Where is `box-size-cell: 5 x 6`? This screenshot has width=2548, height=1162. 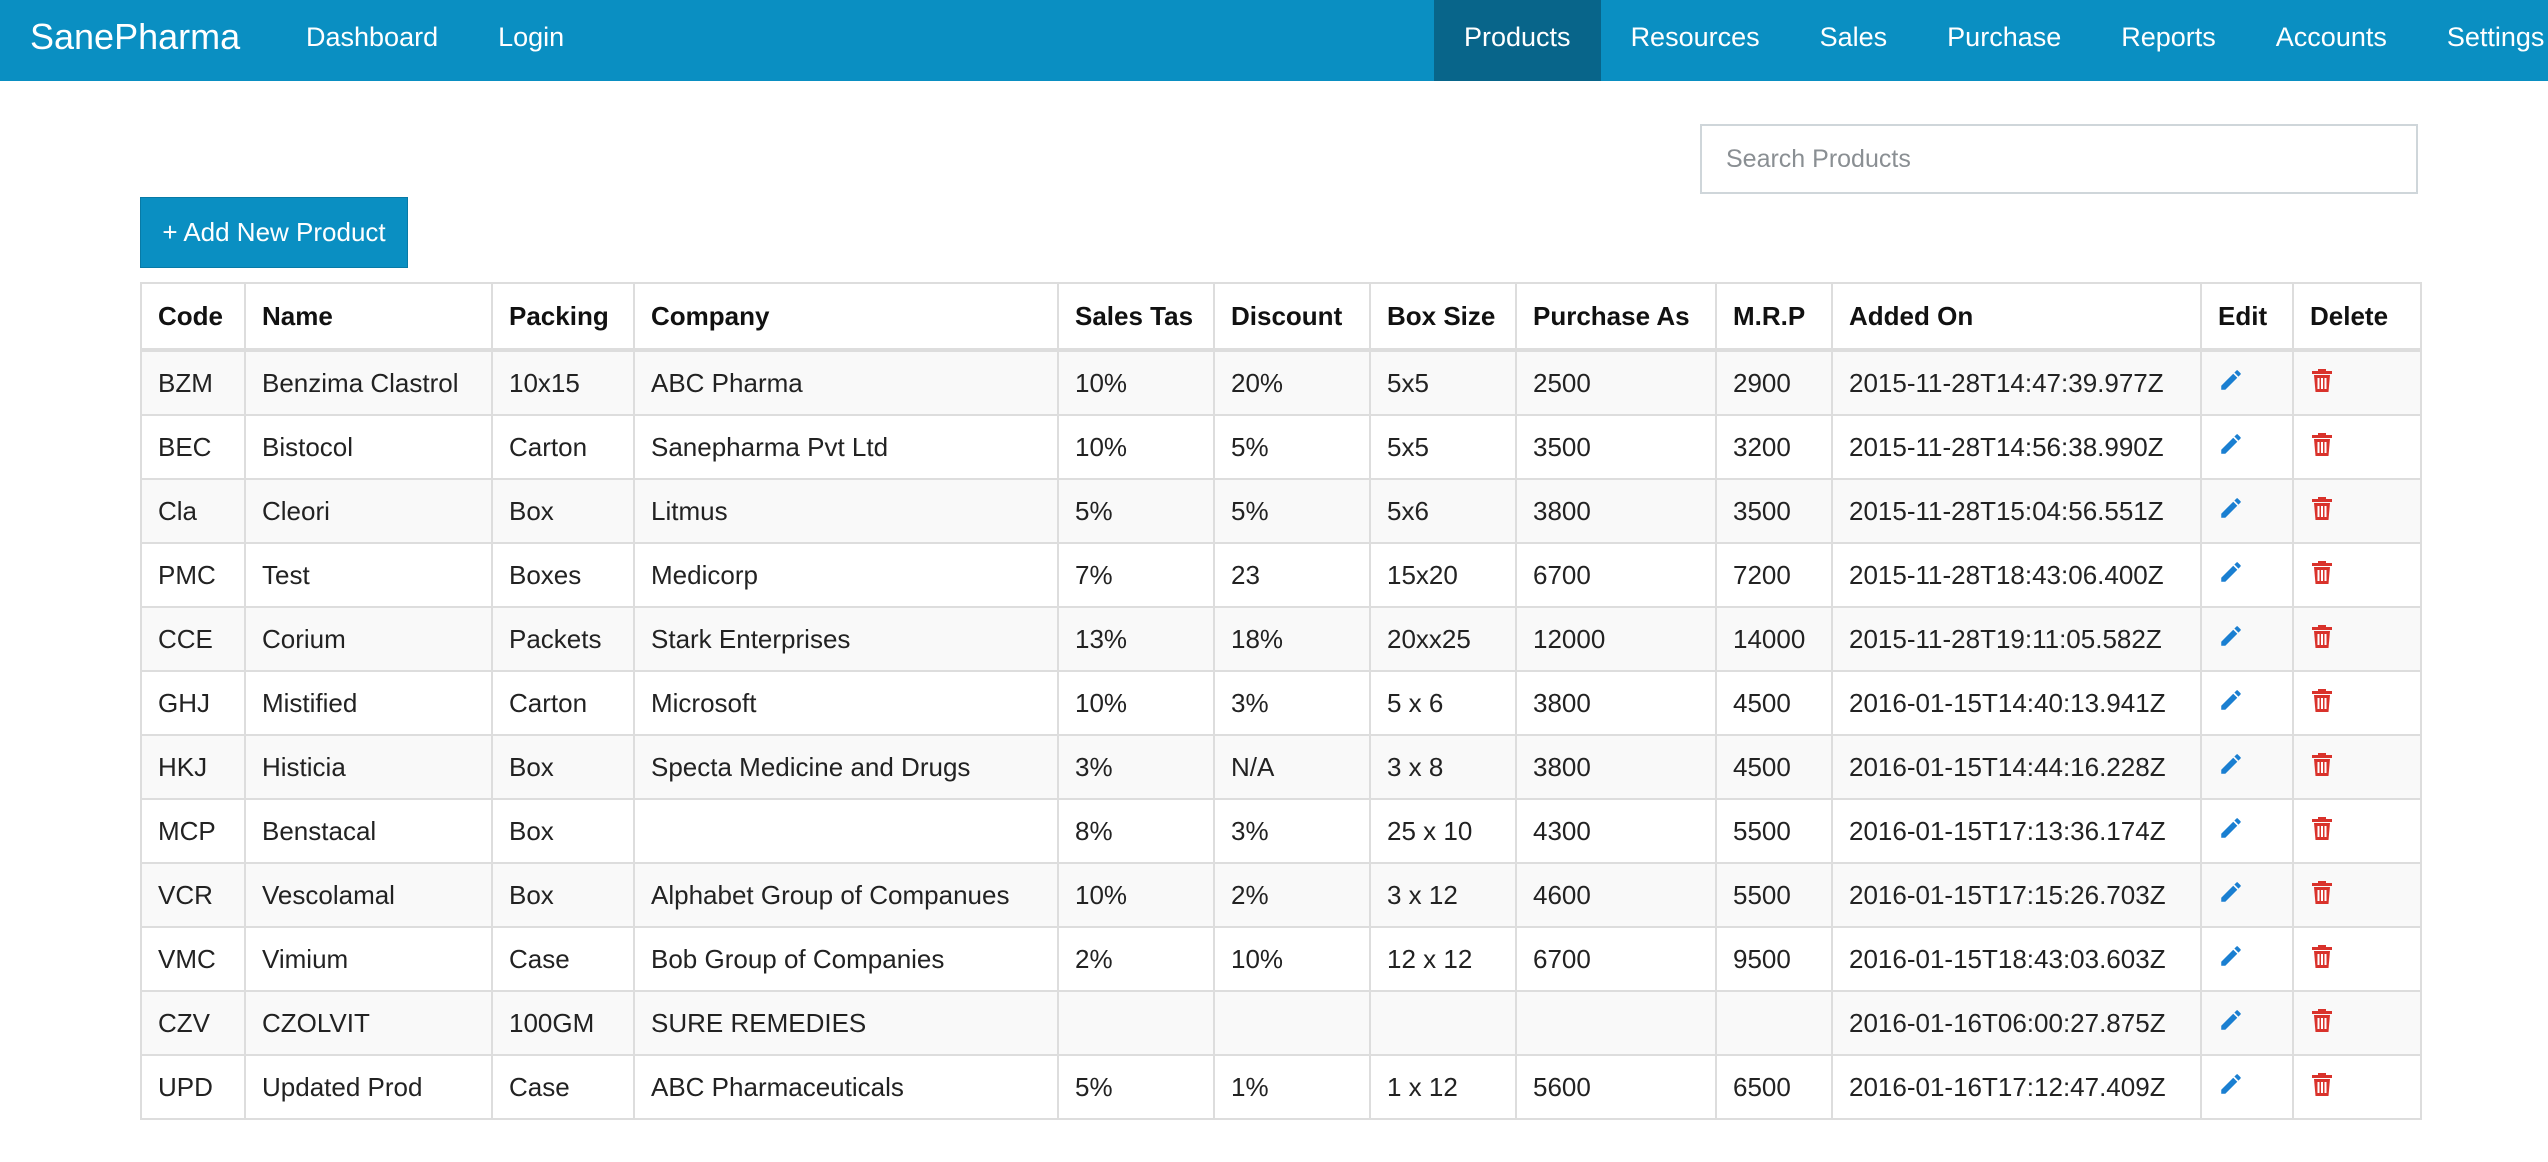 box-size-cell: 5 x 6 is located at coordinates (1443, 703).